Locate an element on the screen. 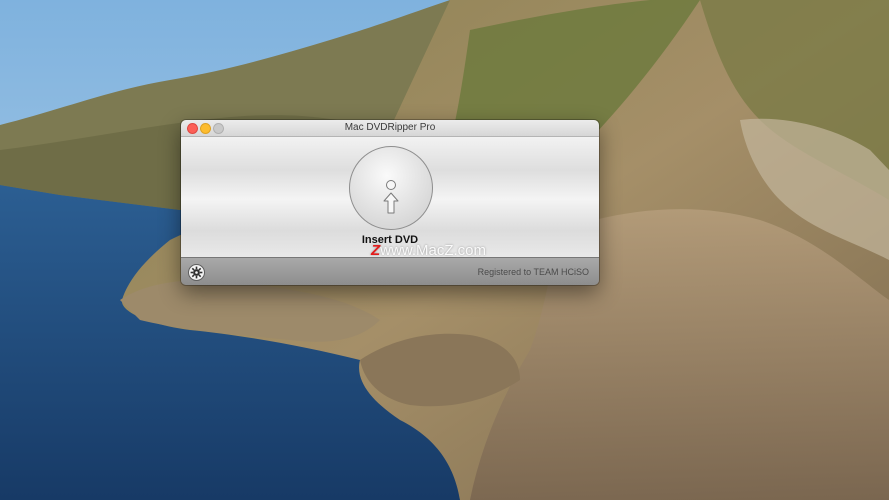 Image resolution: width=889 pixels, height=500 pixels. title-bar: Mac DVDRipper Pro is located at coordinates (390, 128).